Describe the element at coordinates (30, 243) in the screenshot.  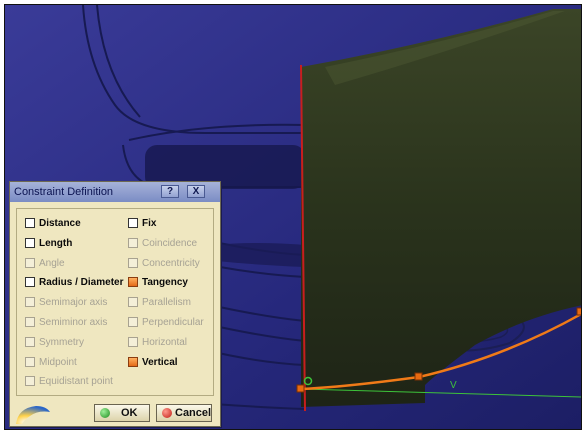
I see `checkbox-length` at that location.